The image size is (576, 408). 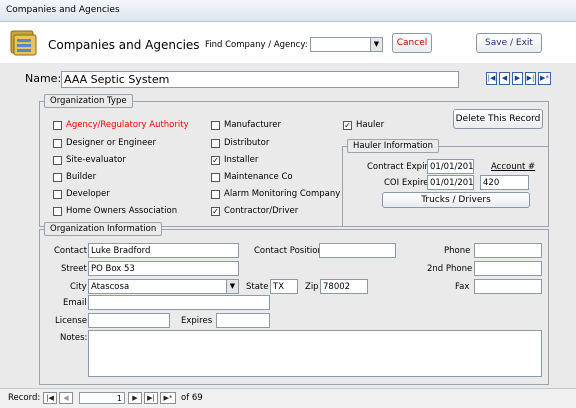 What do you see at coordinates (450, 269) in the screenshot?
I see `phone2-label: 2nd Phone` at bounding box center [450, 269].